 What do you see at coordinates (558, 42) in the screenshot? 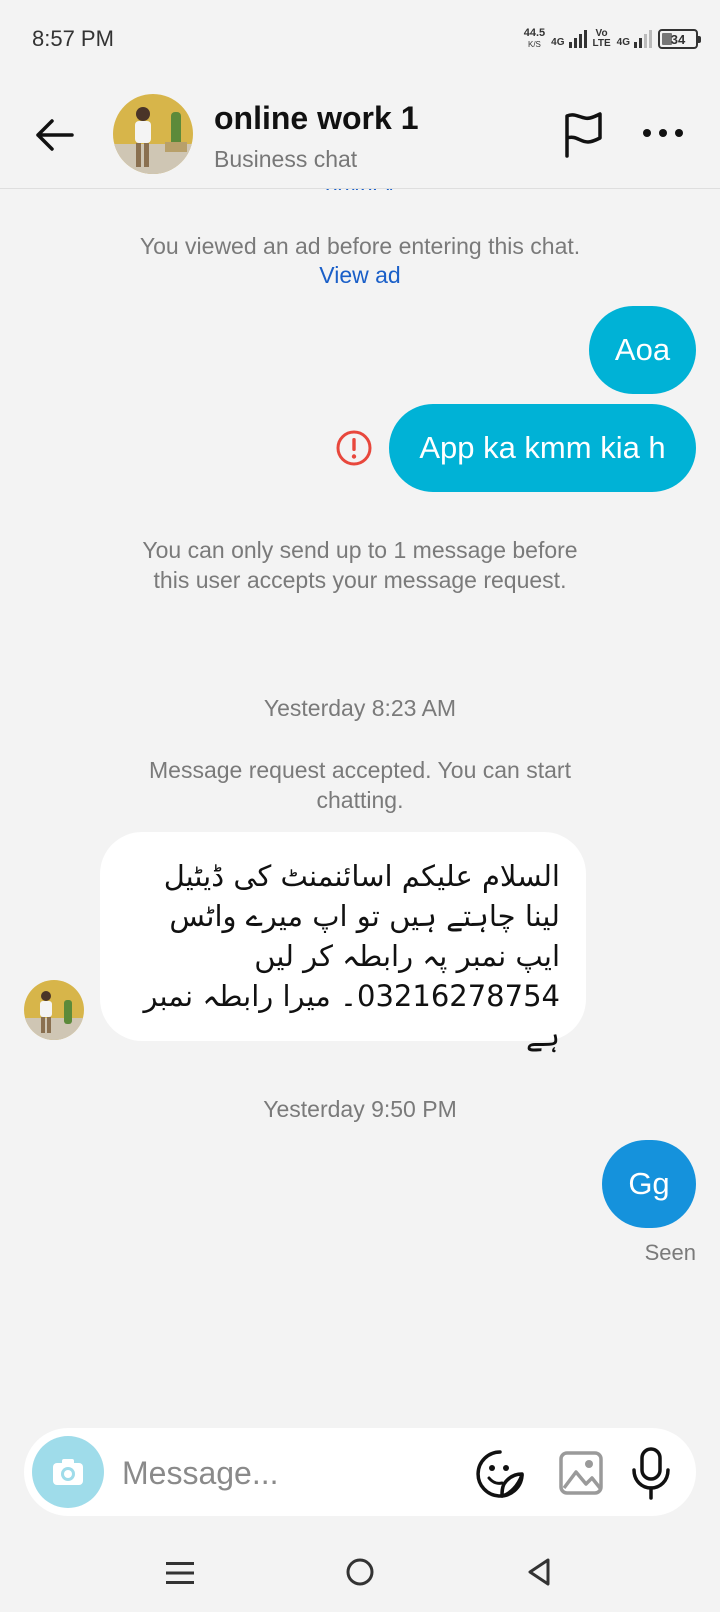
I see `sim1-label: 4G` at bounding box center [558, 42].